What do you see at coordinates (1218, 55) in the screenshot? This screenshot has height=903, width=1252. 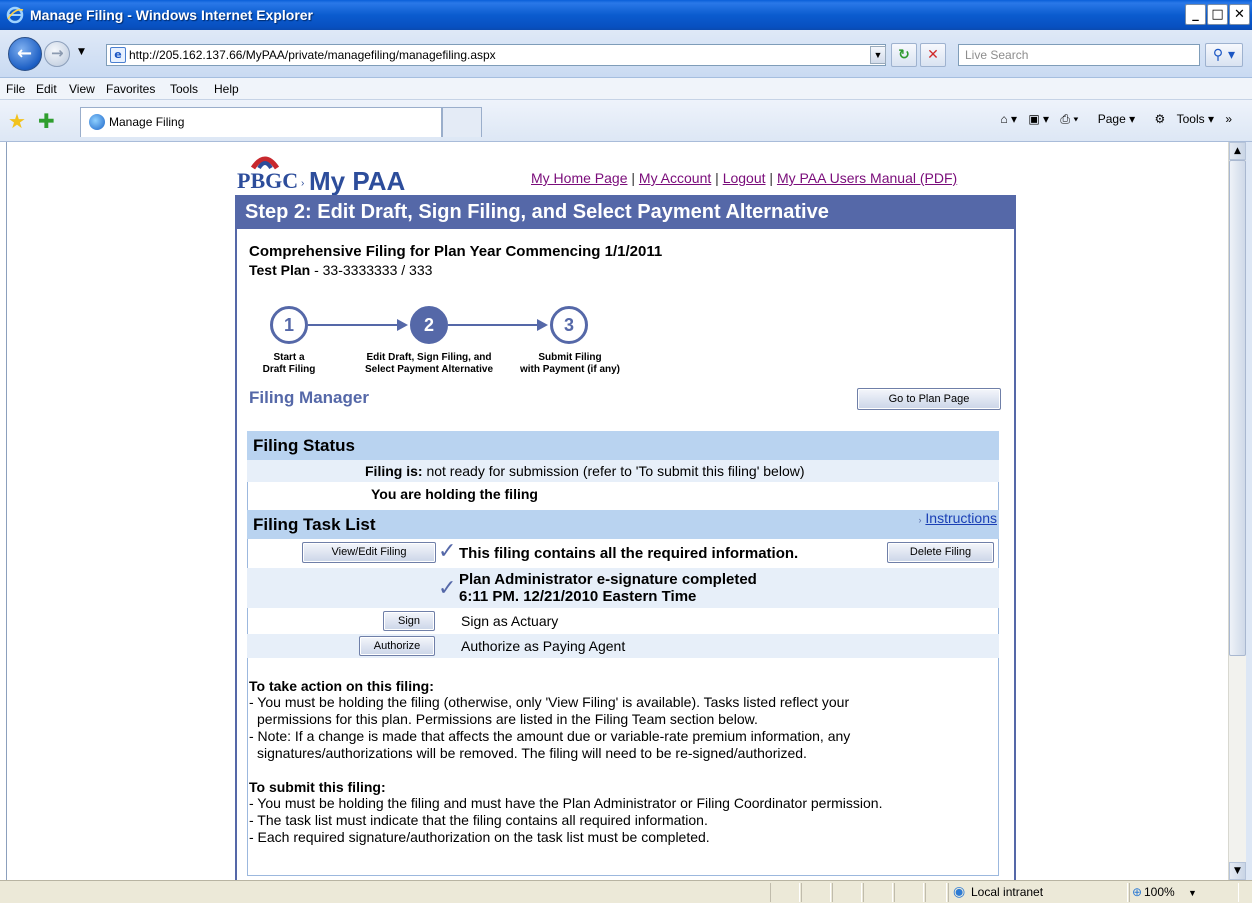 I see `search-icon: ⚲` at bounding box center [1218, 55].